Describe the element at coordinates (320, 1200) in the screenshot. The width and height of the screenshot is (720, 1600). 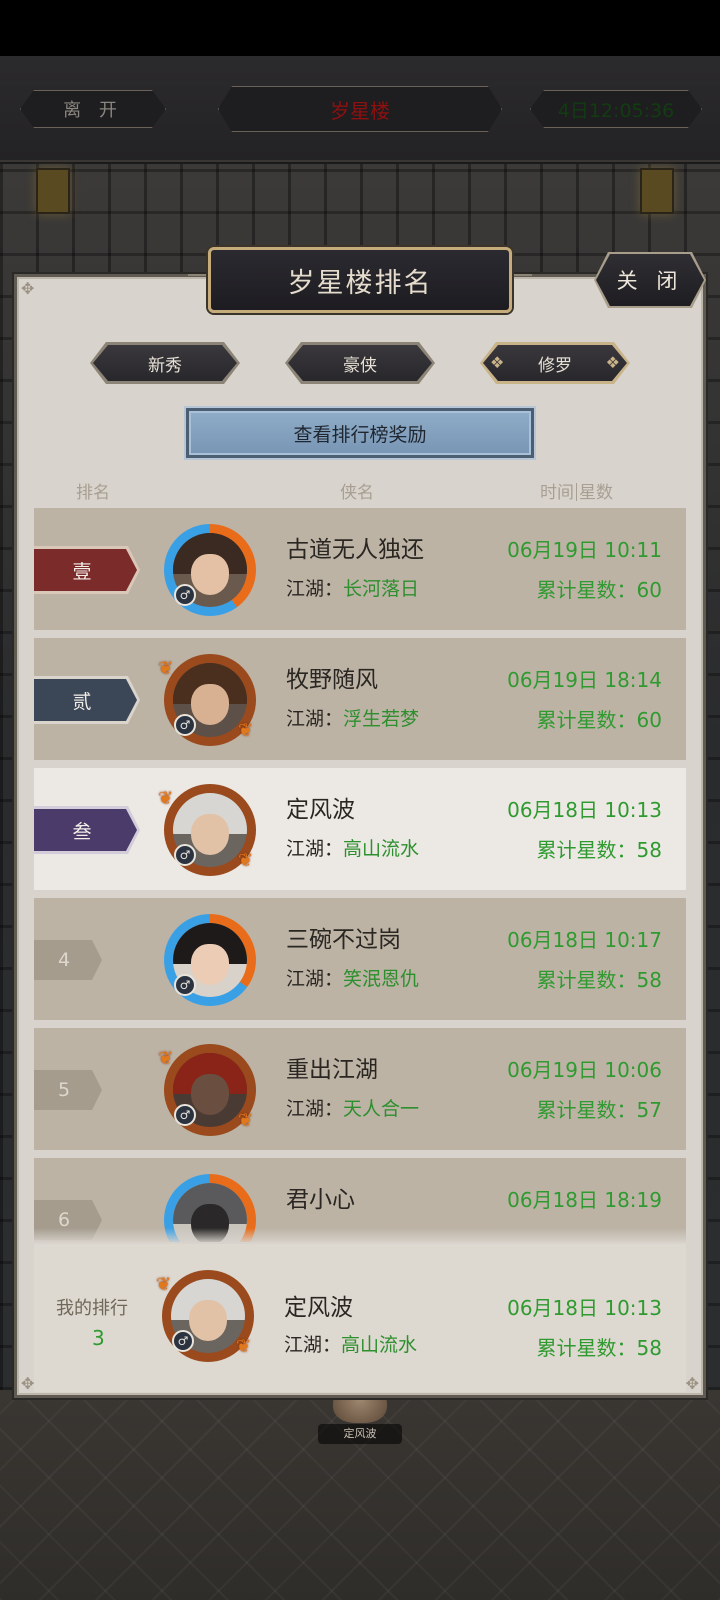
I see `player-name: 君小心` at that location.